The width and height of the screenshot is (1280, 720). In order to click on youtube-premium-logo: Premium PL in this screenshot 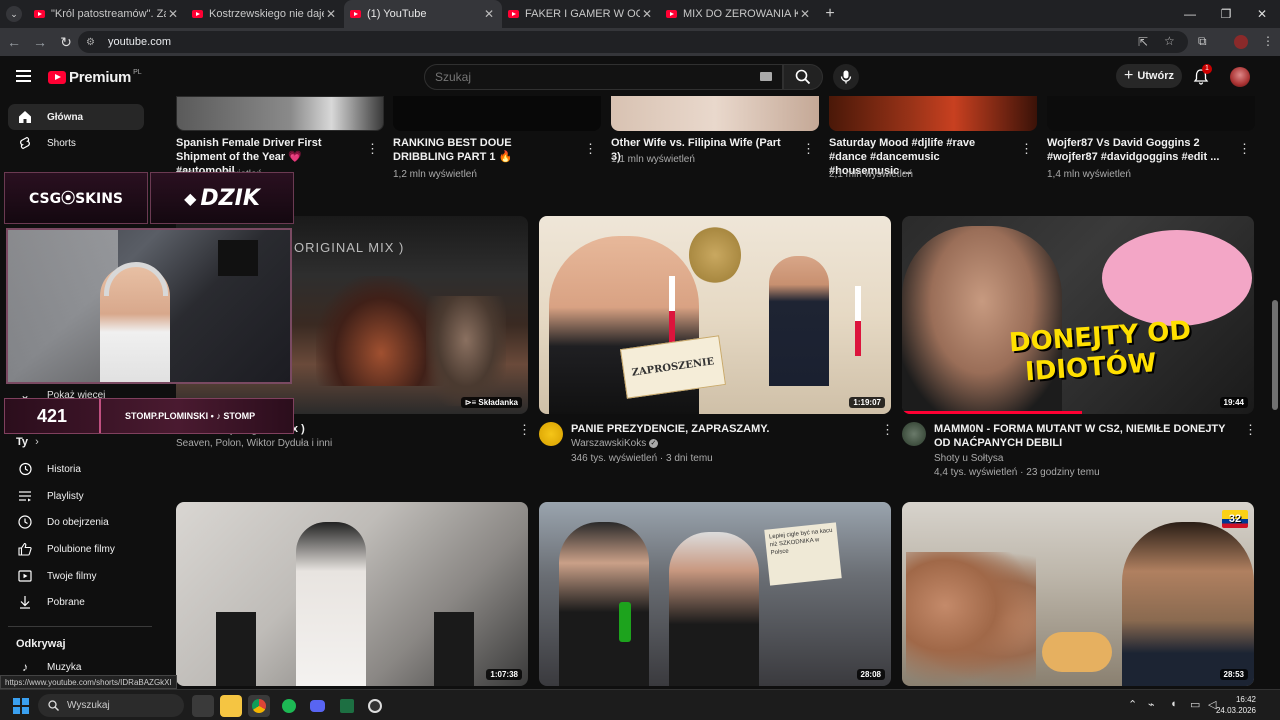, I will do `click(95, 77)`.